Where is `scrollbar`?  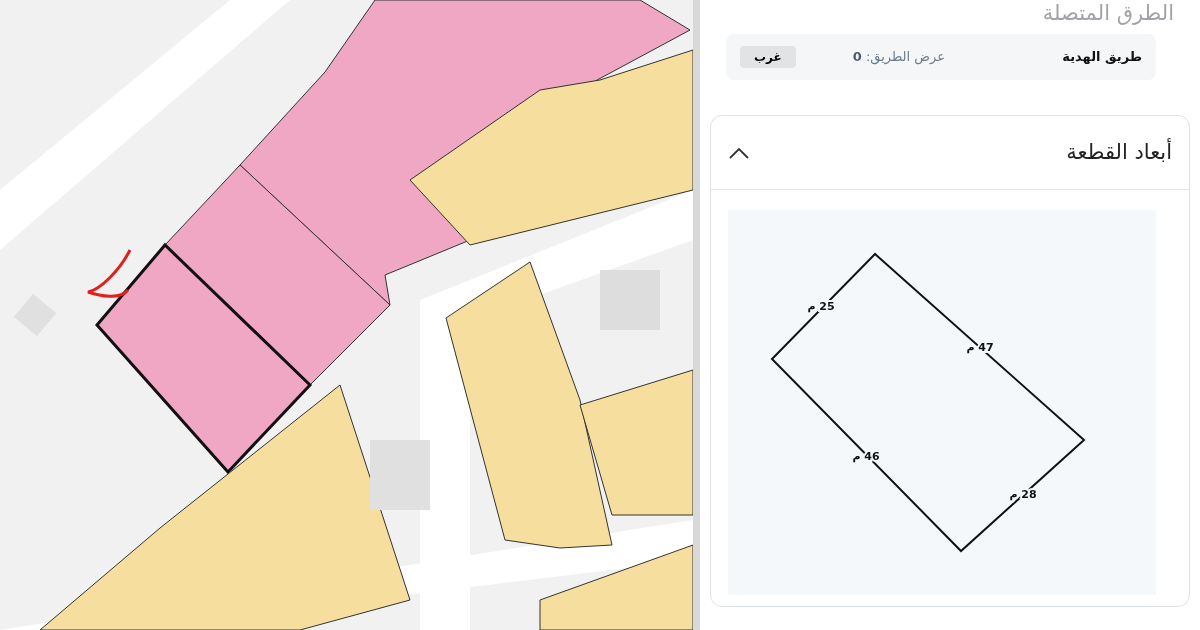
scrollbar is located at coordinates (696, 315).